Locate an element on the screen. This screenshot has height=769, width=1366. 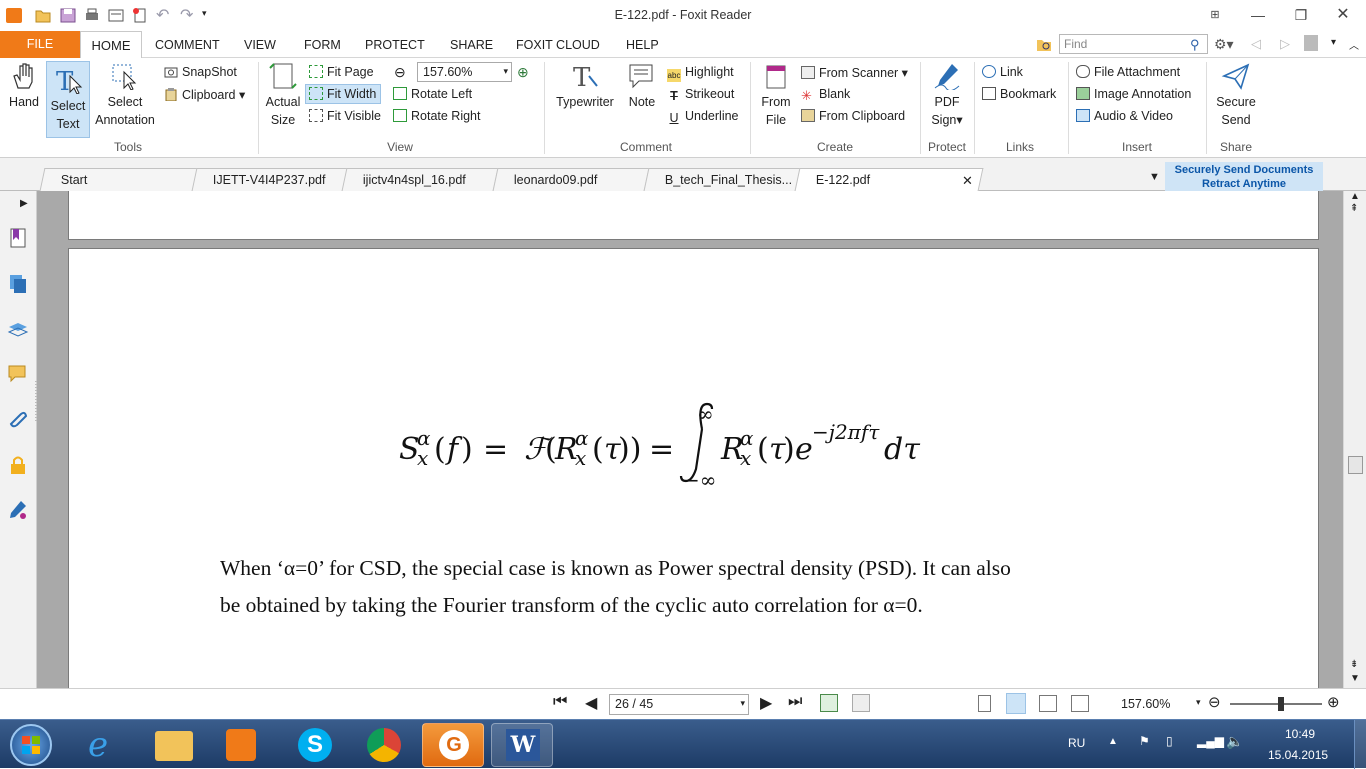
show-hidden-icons-icon: ▲ is located at coordinates (1113, 741).